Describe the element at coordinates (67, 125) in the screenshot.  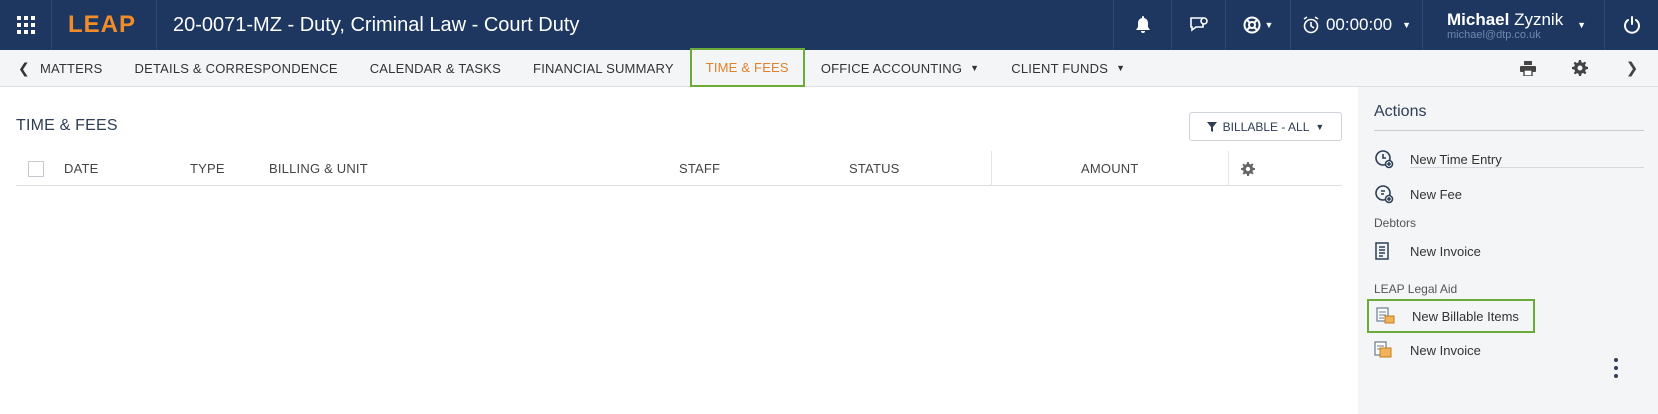
I see `page-title: TIME & FEES` at that location.